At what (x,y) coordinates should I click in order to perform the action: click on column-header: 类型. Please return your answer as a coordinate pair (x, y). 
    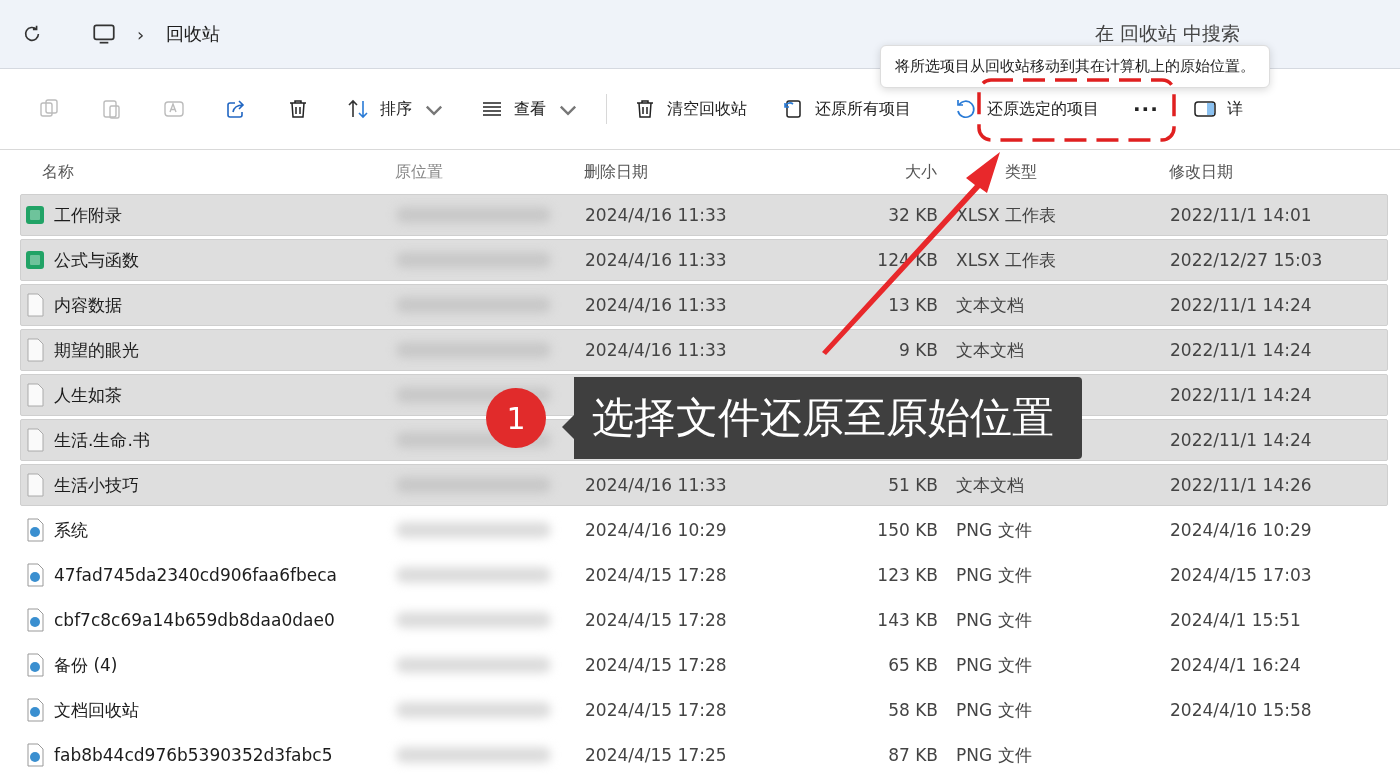
    Looking at the image, I should click on (1062, 172).